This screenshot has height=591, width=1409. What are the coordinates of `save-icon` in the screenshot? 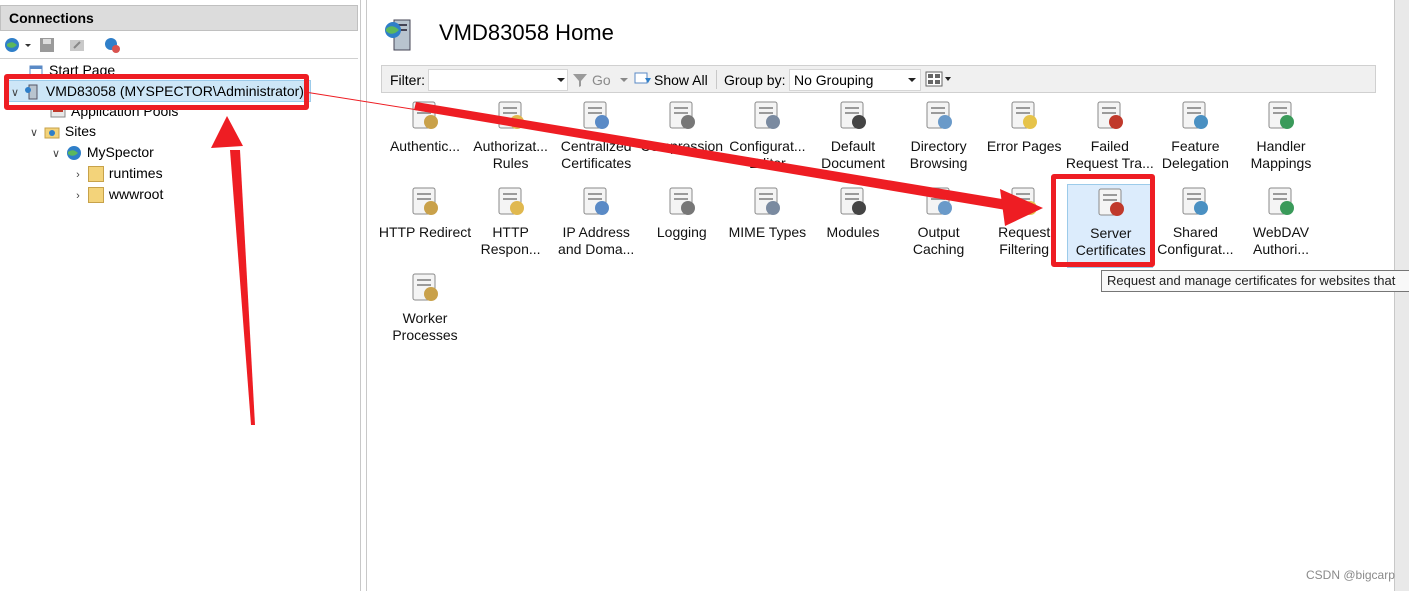 It's located at (47, 45).